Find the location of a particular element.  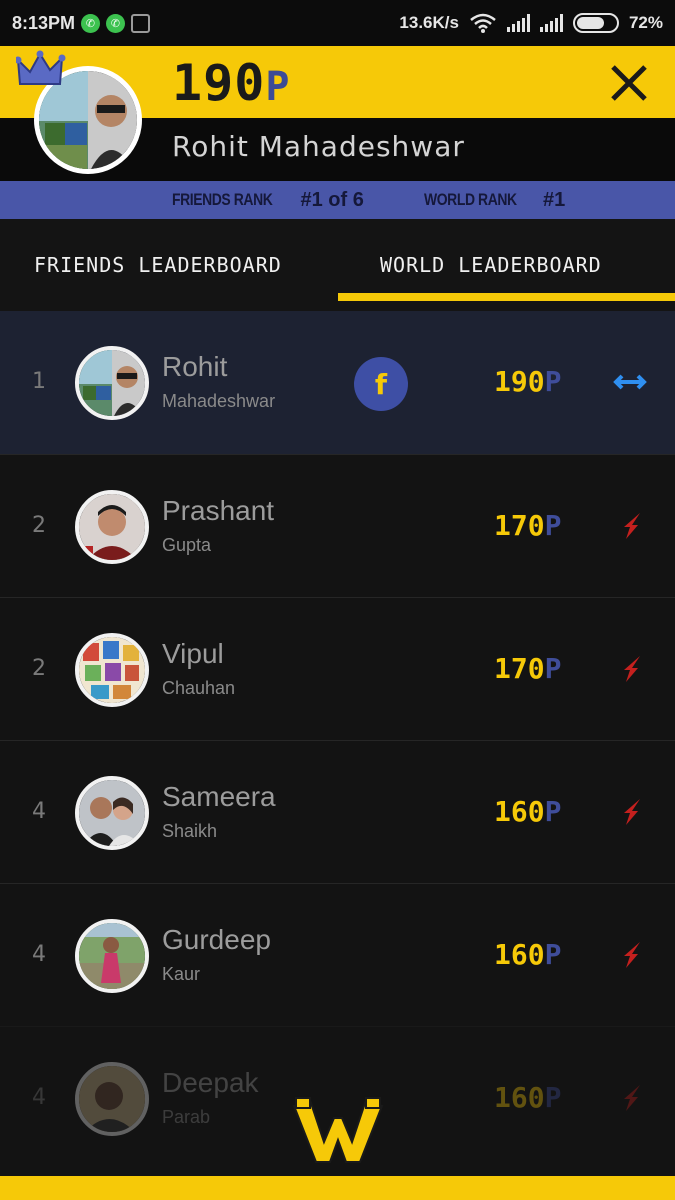

leaderboard-row: 4 Gurdeep Kaur 160P is located at coordinates (337, 954).